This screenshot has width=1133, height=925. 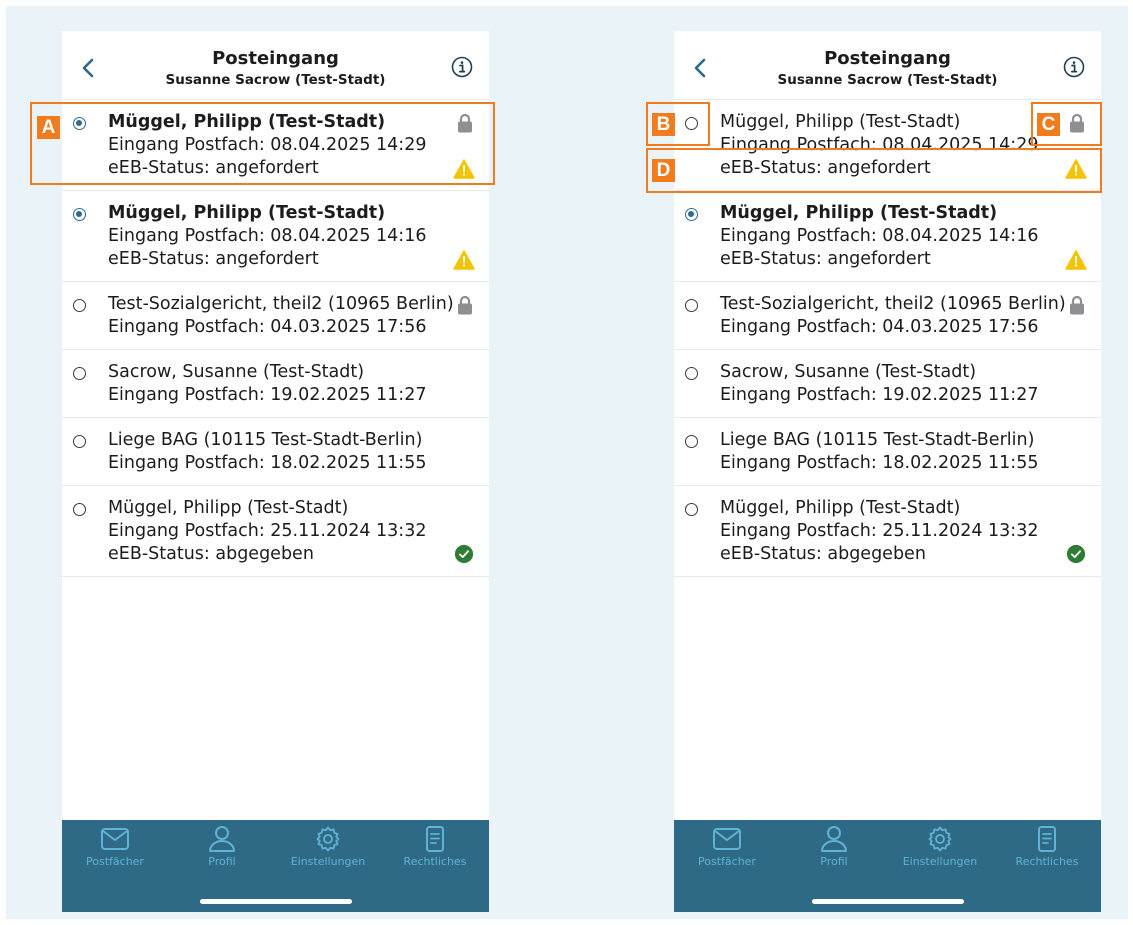 What do you see at coordinates (48, 127) in the screenshot?
I see `callout-label-a: A` at bounding box center [48, 127].